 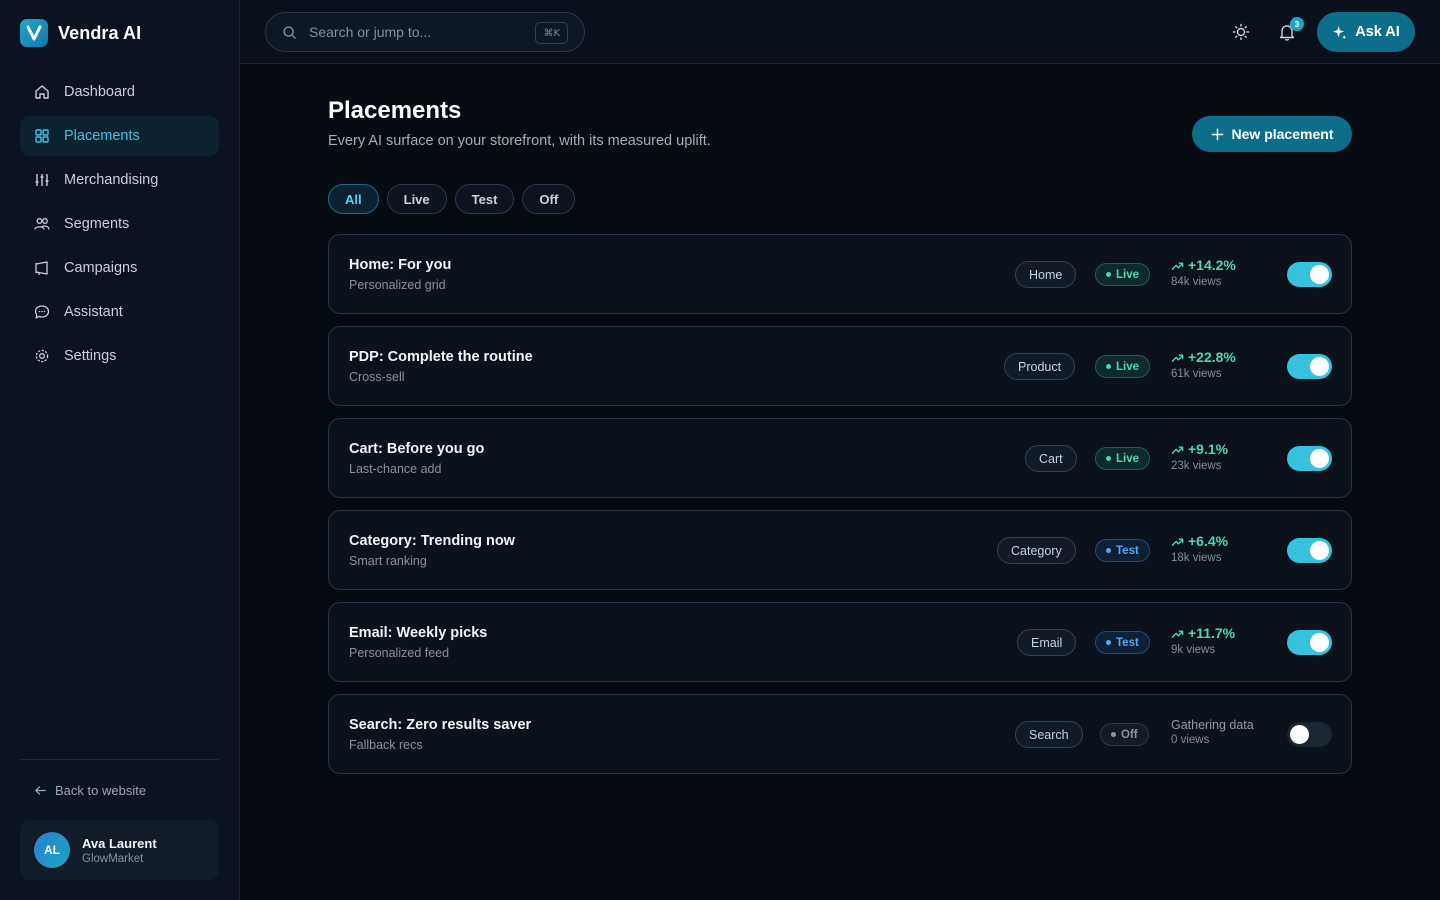 What do you see at coordinates (1127, 550) in the screenshot?
I see `status-label: Test` at bounding box center [1127, 550].